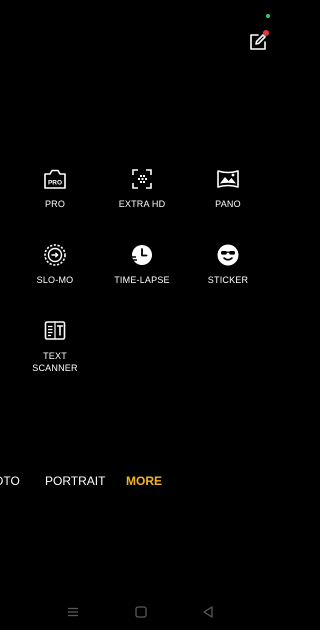  I want to click on extra-hd-icon, so click(142, 179).